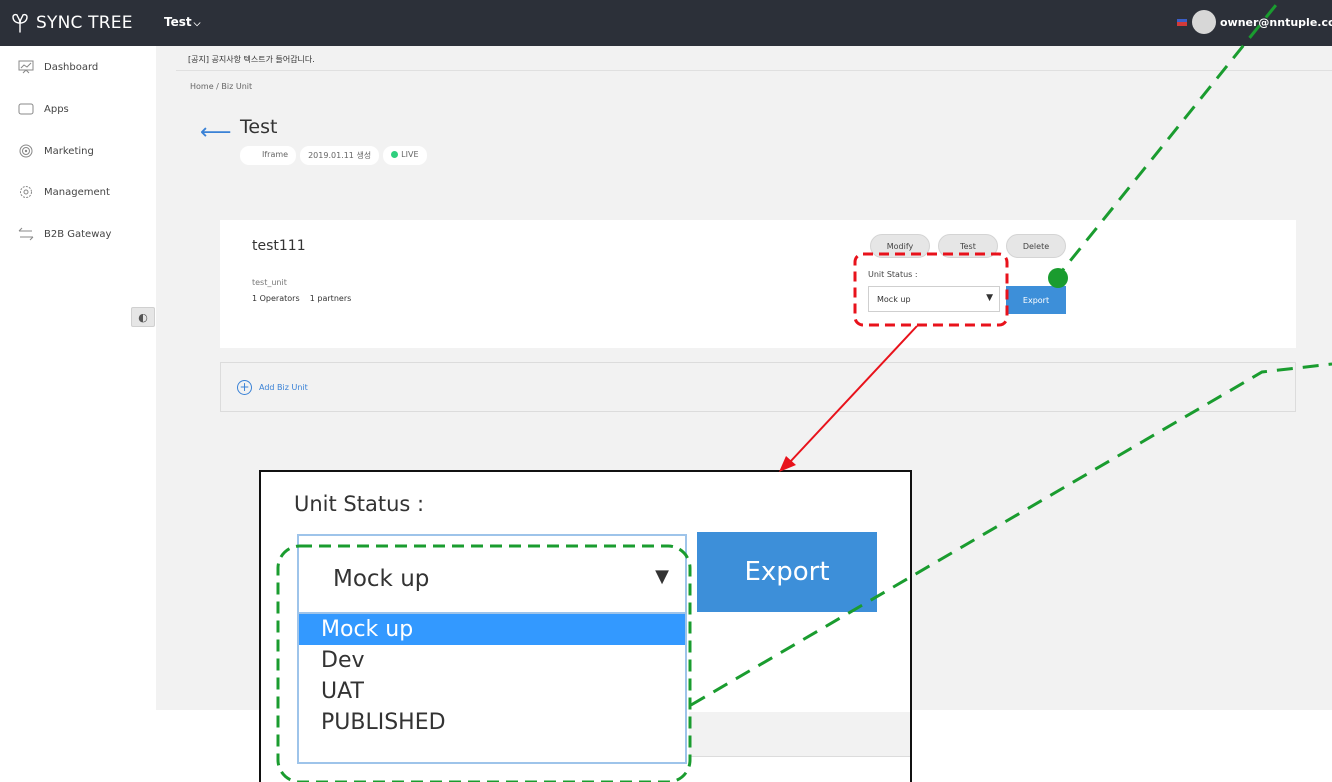 This screenshot has height=782, width=1332. What do you see at coordinates (269, 282) in the screenshot?
I see `biz-unit-code: test_unit` at bounding box center [269, 282].